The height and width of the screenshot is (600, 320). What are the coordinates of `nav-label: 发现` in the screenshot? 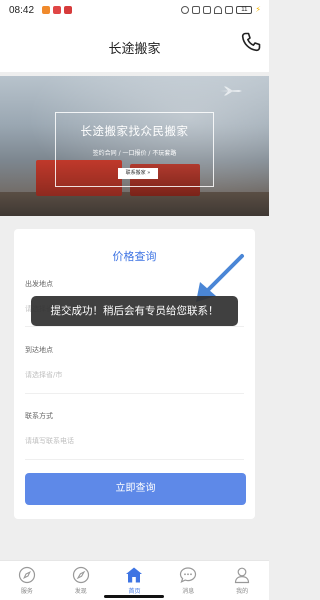 It's located at (80, 591).